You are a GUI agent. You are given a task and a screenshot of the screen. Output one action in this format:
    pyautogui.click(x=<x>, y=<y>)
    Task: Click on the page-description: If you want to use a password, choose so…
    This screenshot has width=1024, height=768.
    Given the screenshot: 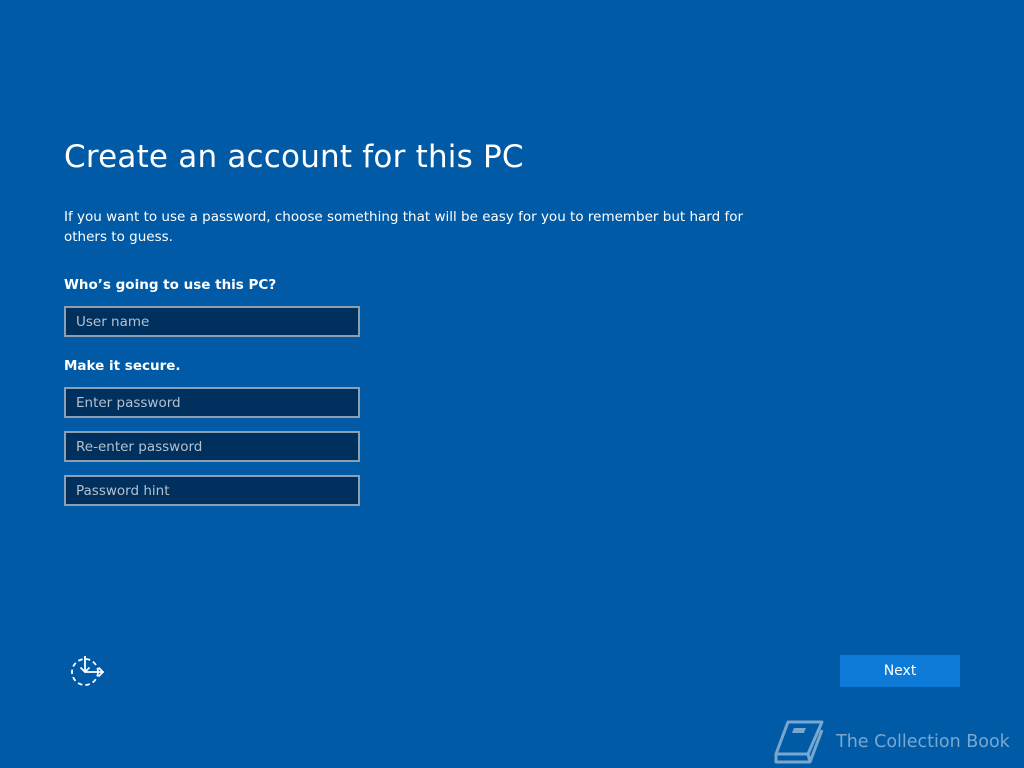 What is the action you would take?
    pyautogui.click(x=404, y=227)
    